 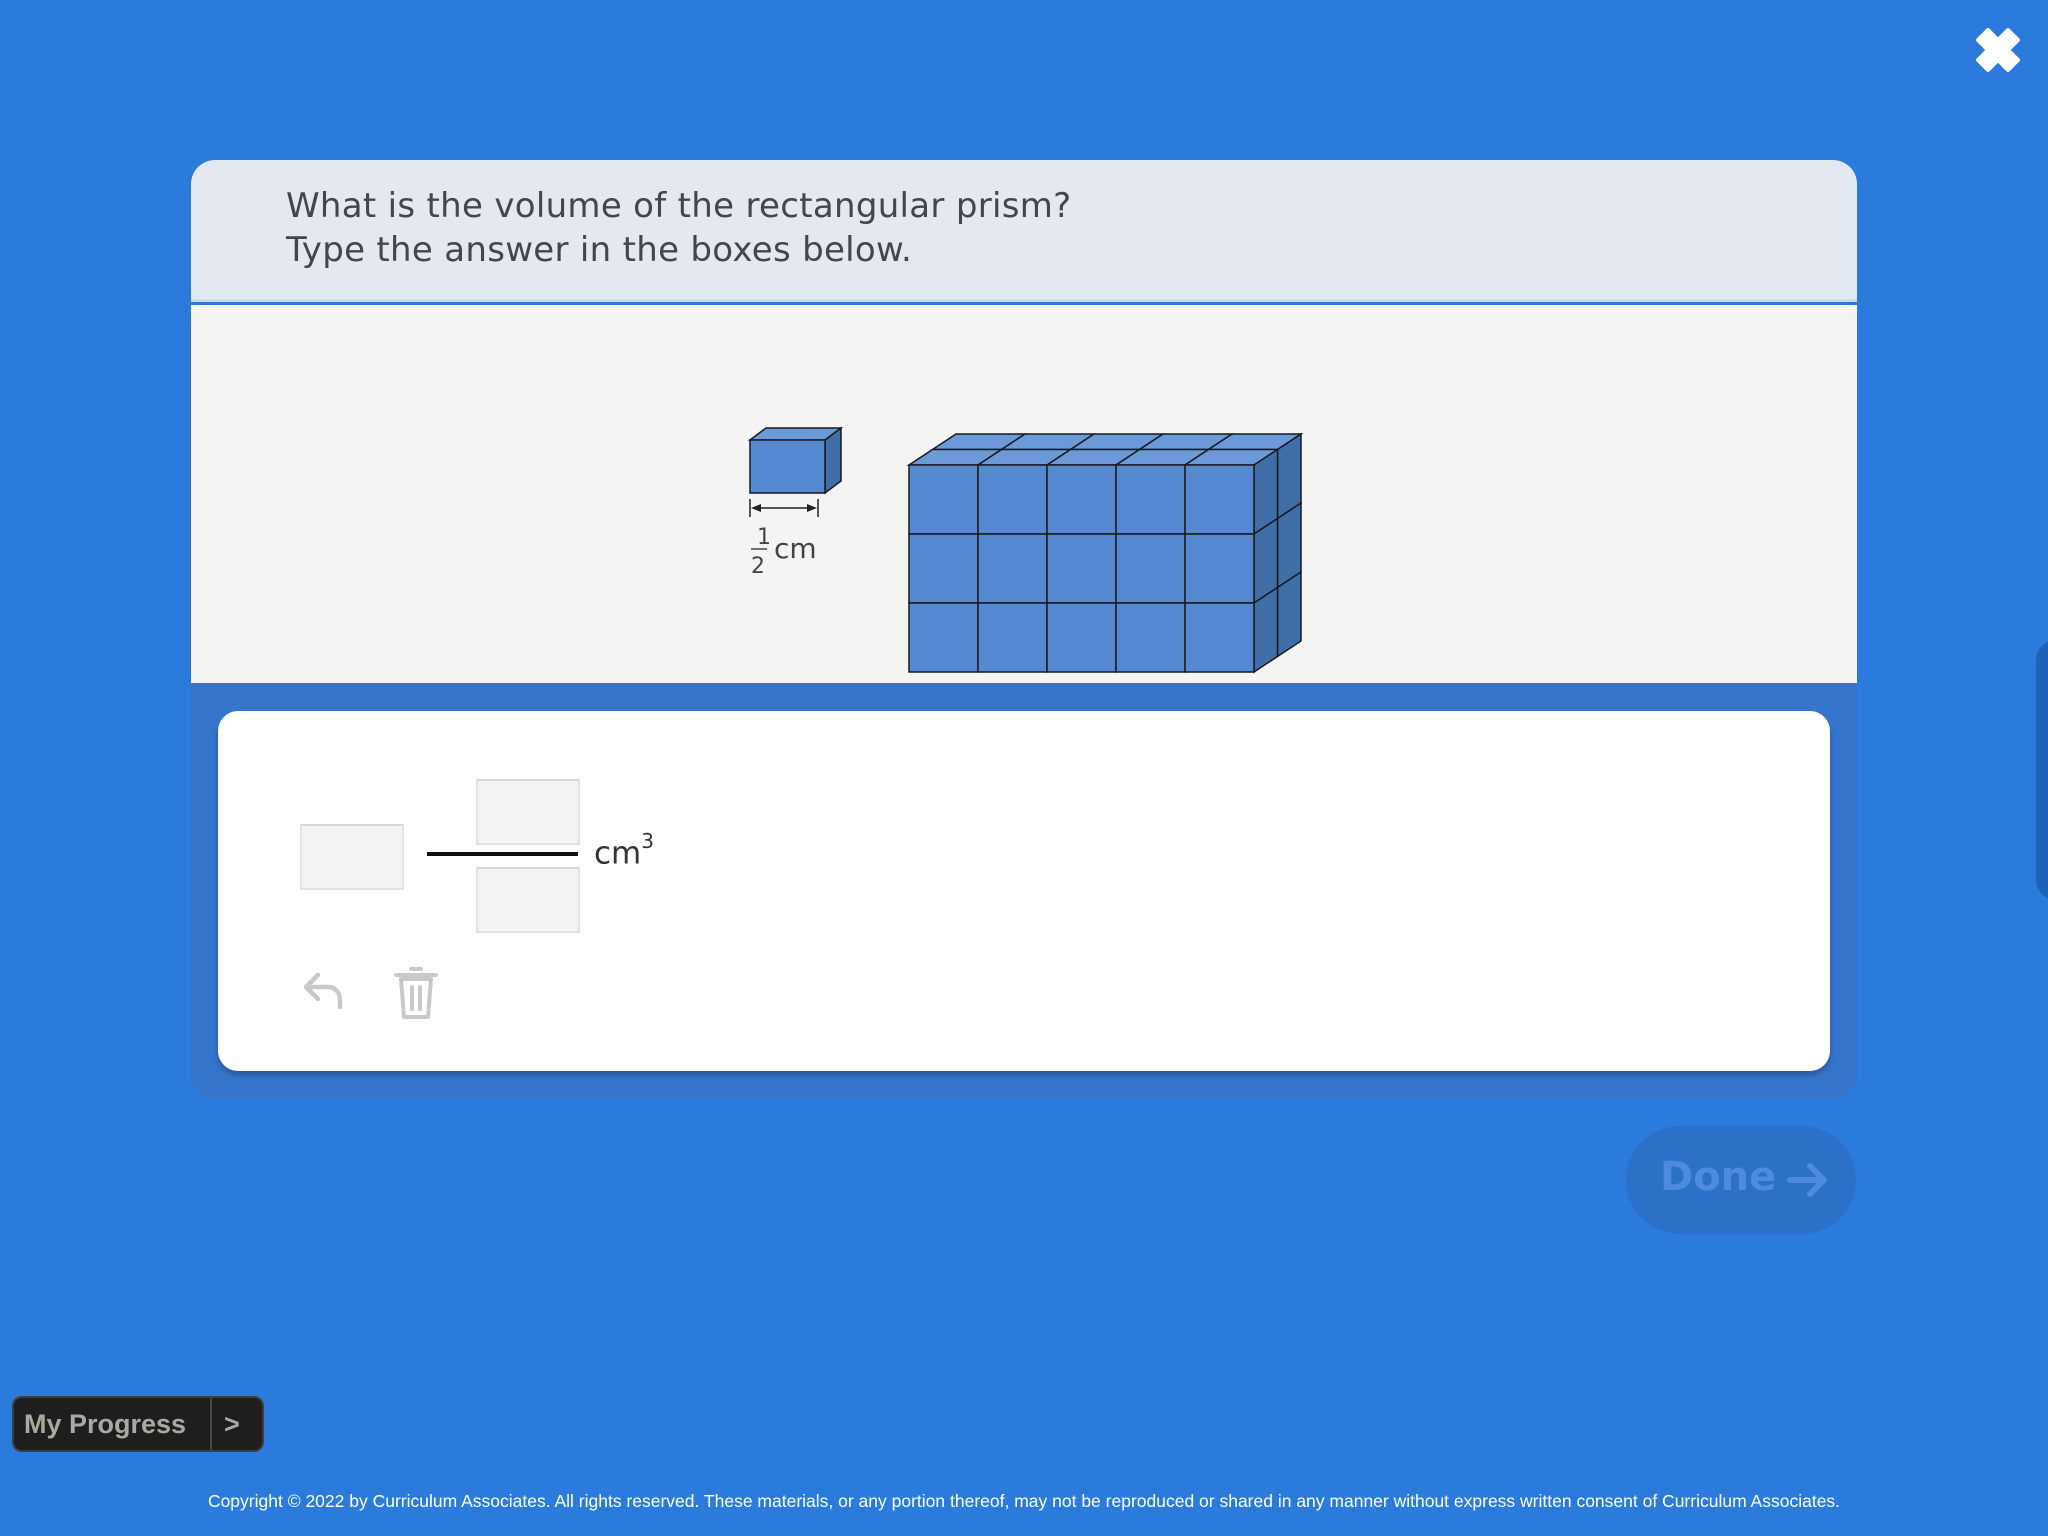 What do you see at coordinates (232, 1424) in the screenshot?
I see `chevron-right-icon: >` at bounding box center [232, 1424].